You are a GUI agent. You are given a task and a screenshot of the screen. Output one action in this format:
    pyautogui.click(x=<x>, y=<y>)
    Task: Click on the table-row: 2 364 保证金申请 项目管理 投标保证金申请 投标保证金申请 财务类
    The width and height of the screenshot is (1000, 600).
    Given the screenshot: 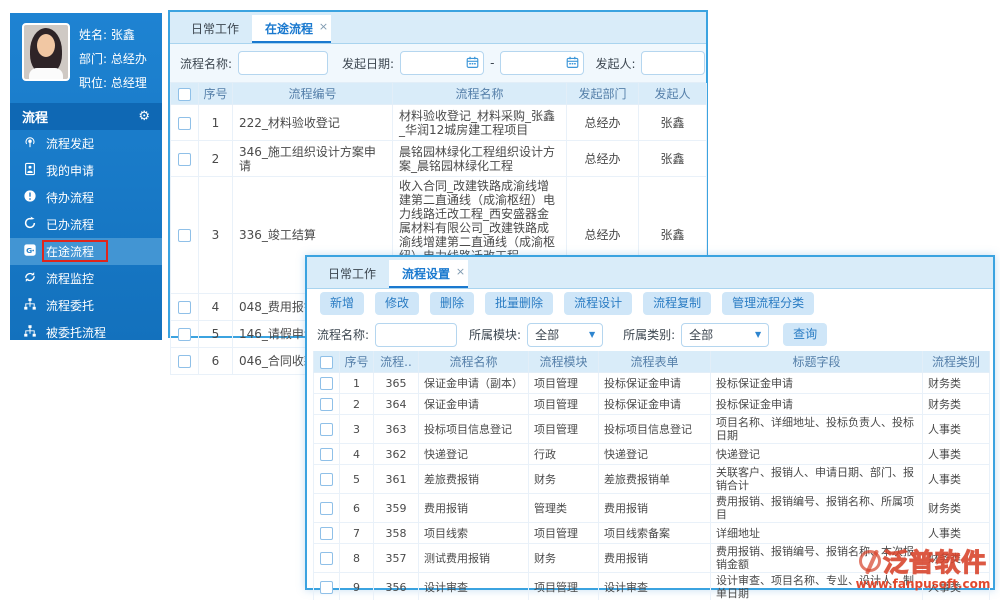 What is the action you would take?
    pyautogui.click(x=651, y=404)
    